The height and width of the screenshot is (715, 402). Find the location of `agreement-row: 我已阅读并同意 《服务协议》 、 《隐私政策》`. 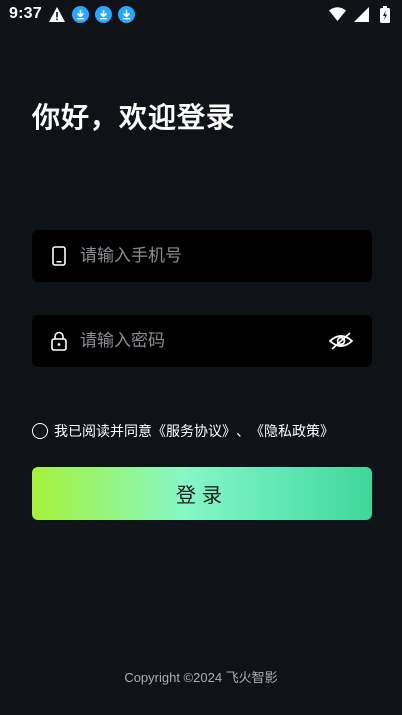

agreement-row: 我已阅读并同意 《服务协议》 、 《隐私政策》 is located at coordinates (183, 431).